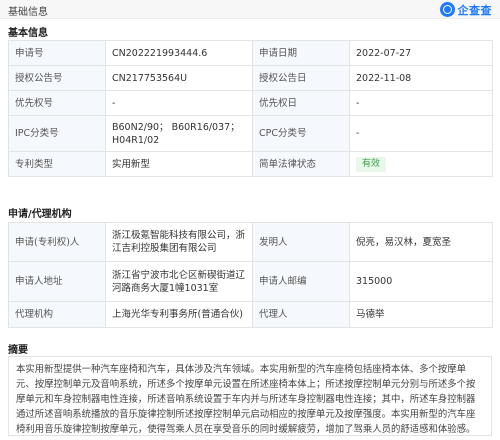 The width and height of the screenshot is (500, 440). I want to click on page-title: 基础信息, so click(28, 12).